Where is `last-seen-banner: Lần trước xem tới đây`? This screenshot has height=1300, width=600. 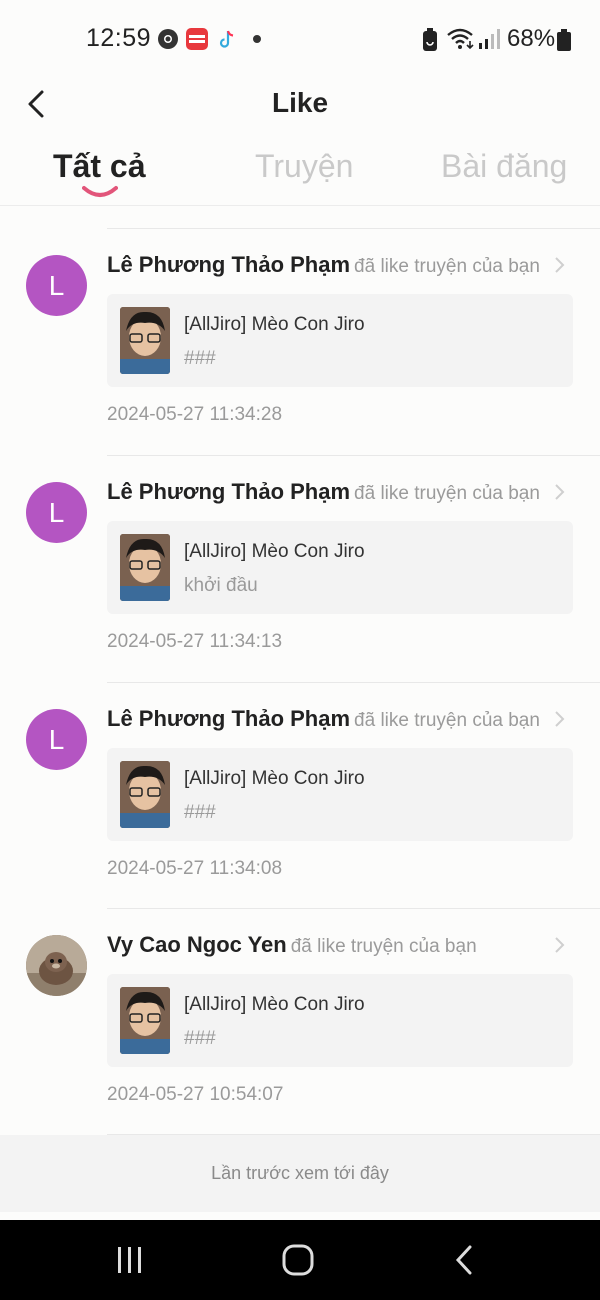
last-seen-banner: Lần trước xem tới đây is located at coordinates (300, 1173).